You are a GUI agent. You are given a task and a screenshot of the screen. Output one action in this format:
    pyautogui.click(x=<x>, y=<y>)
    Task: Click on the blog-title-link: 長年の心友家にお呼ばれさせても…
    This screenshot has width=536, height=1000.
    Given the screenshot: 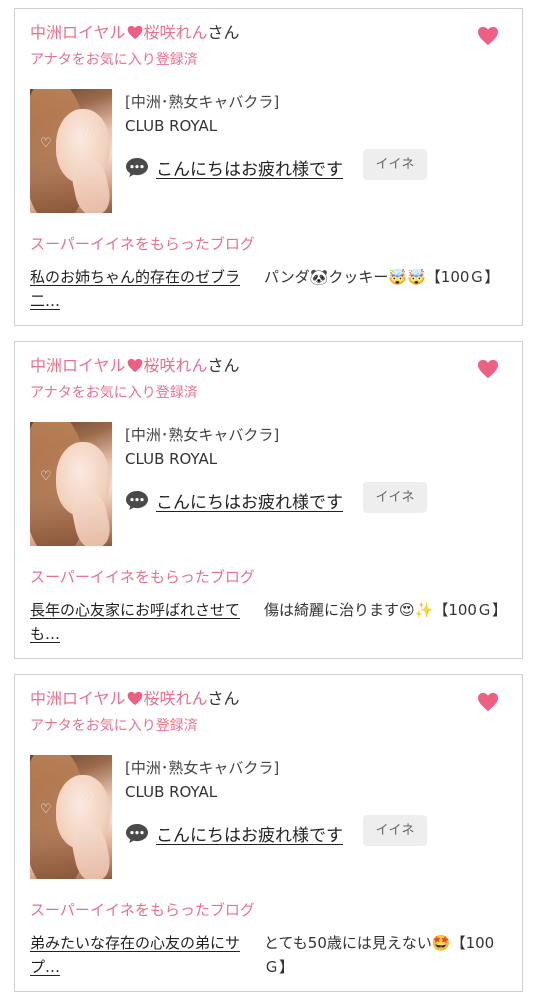 What is the action you would take?
    pyautogui.click(x=146, y=622)
    